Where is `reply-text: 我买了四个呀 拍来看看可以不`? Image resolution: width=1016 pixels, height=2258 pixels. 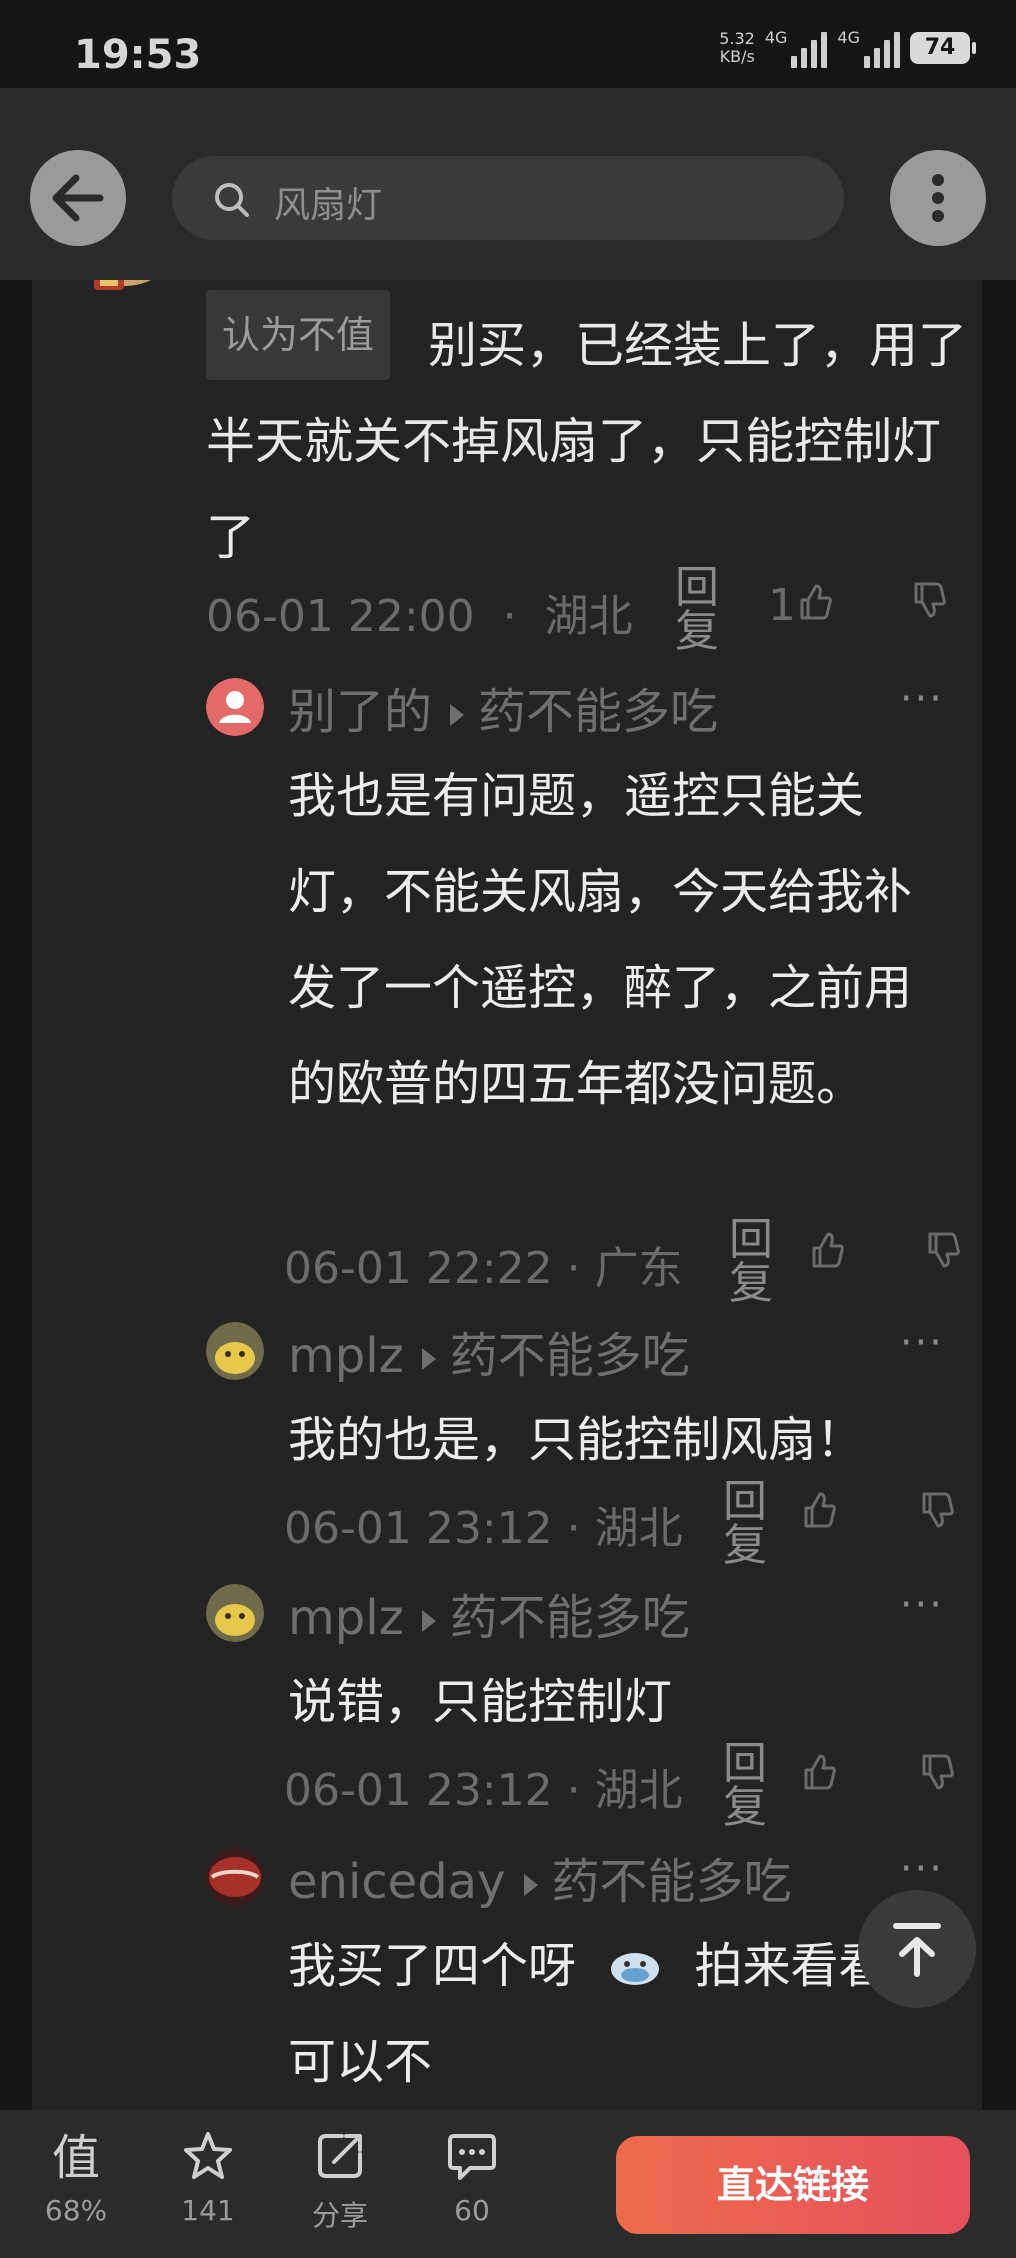
reply-text: 我买了四个呀 拍来看看可以不 is located at coordinates (587, 2014).